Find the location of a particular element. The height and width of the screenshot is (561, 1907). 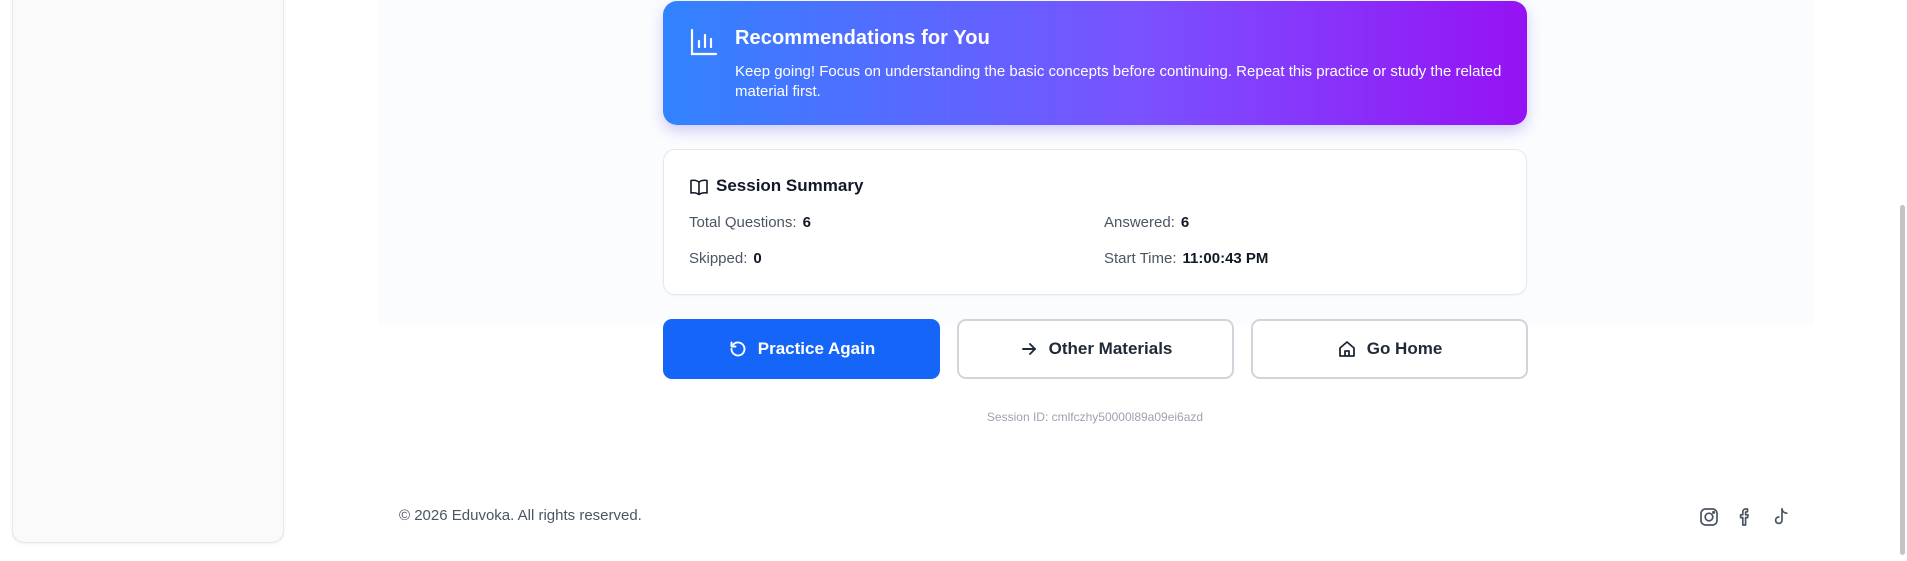

facebook-icon is located at coordinates (1745, 517).